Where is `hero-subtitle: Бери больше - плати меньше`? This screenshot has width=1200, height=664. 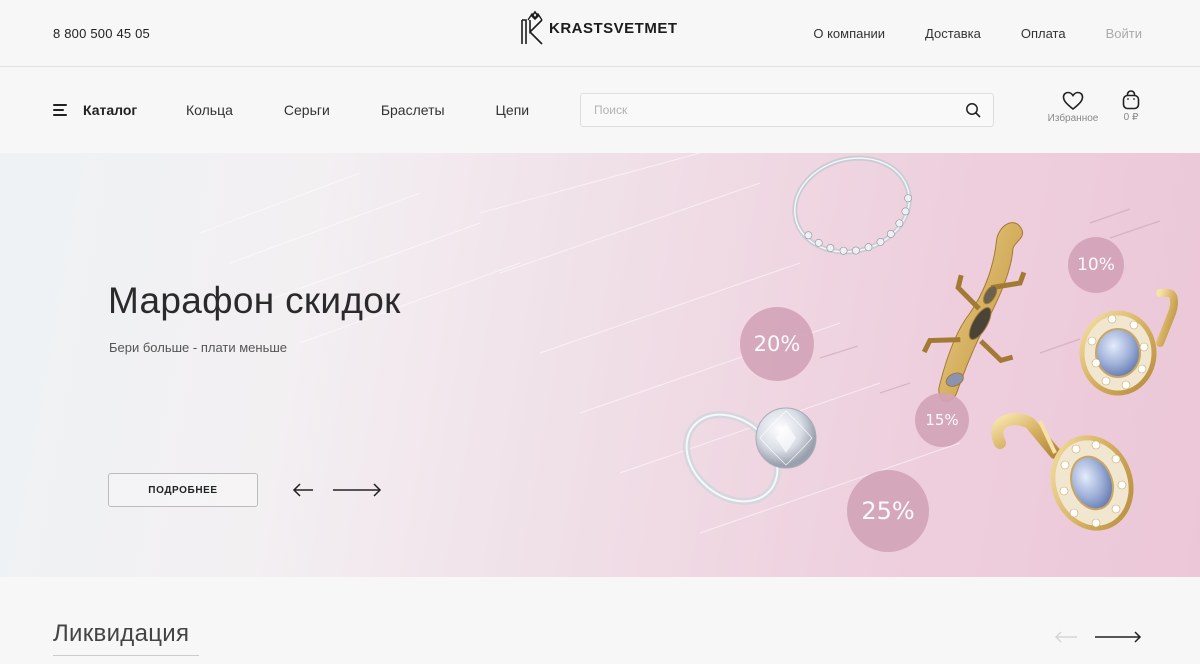
hero-subtitle: Бери больше - плати меньше is located at coordinates (198, 347).